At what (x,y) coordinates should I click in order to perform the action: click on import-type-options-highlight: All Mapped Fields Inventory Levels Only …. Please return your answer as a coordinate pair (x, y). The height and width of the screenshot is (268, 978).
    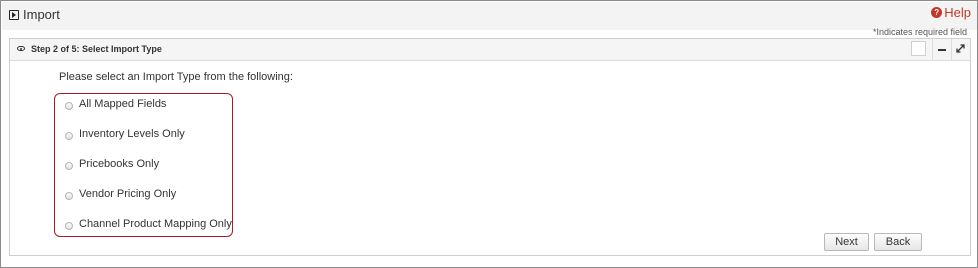
    Looking at the image, I should click on (143, 165).